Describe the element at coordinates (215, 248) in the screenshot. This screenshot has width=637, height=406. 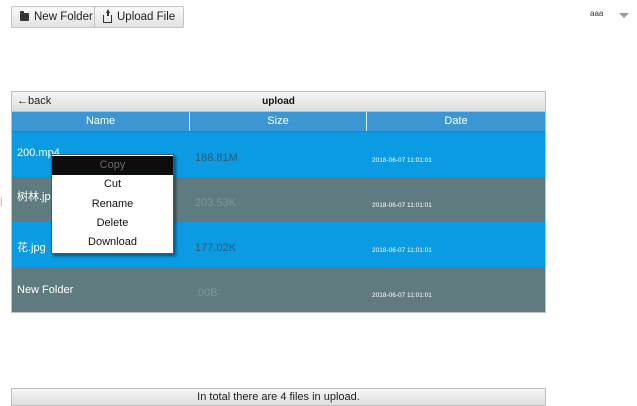
I see `file-size: 177.02K` at that location.